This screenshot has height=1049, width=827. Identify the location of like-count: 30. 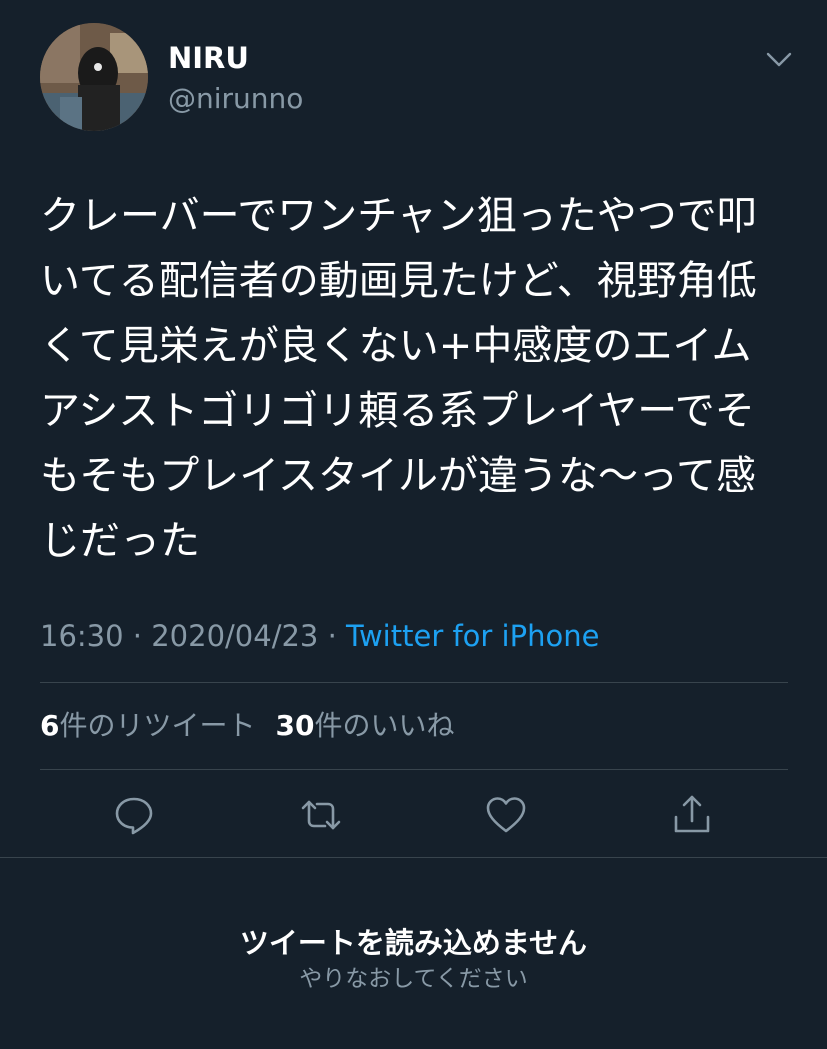
(295, 725).